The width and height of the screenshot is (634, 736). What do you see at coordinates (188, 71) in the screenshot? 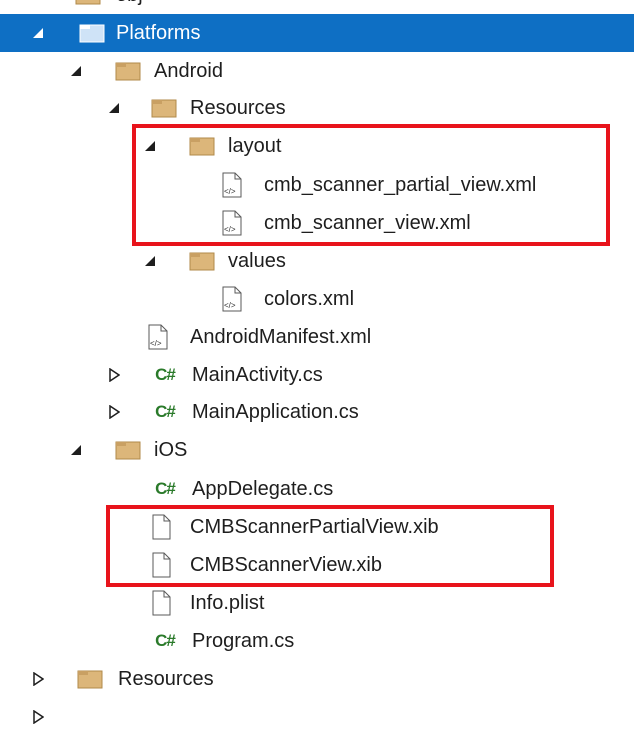
I see `tree-item-label: Android` at bounding box center [188, 71].